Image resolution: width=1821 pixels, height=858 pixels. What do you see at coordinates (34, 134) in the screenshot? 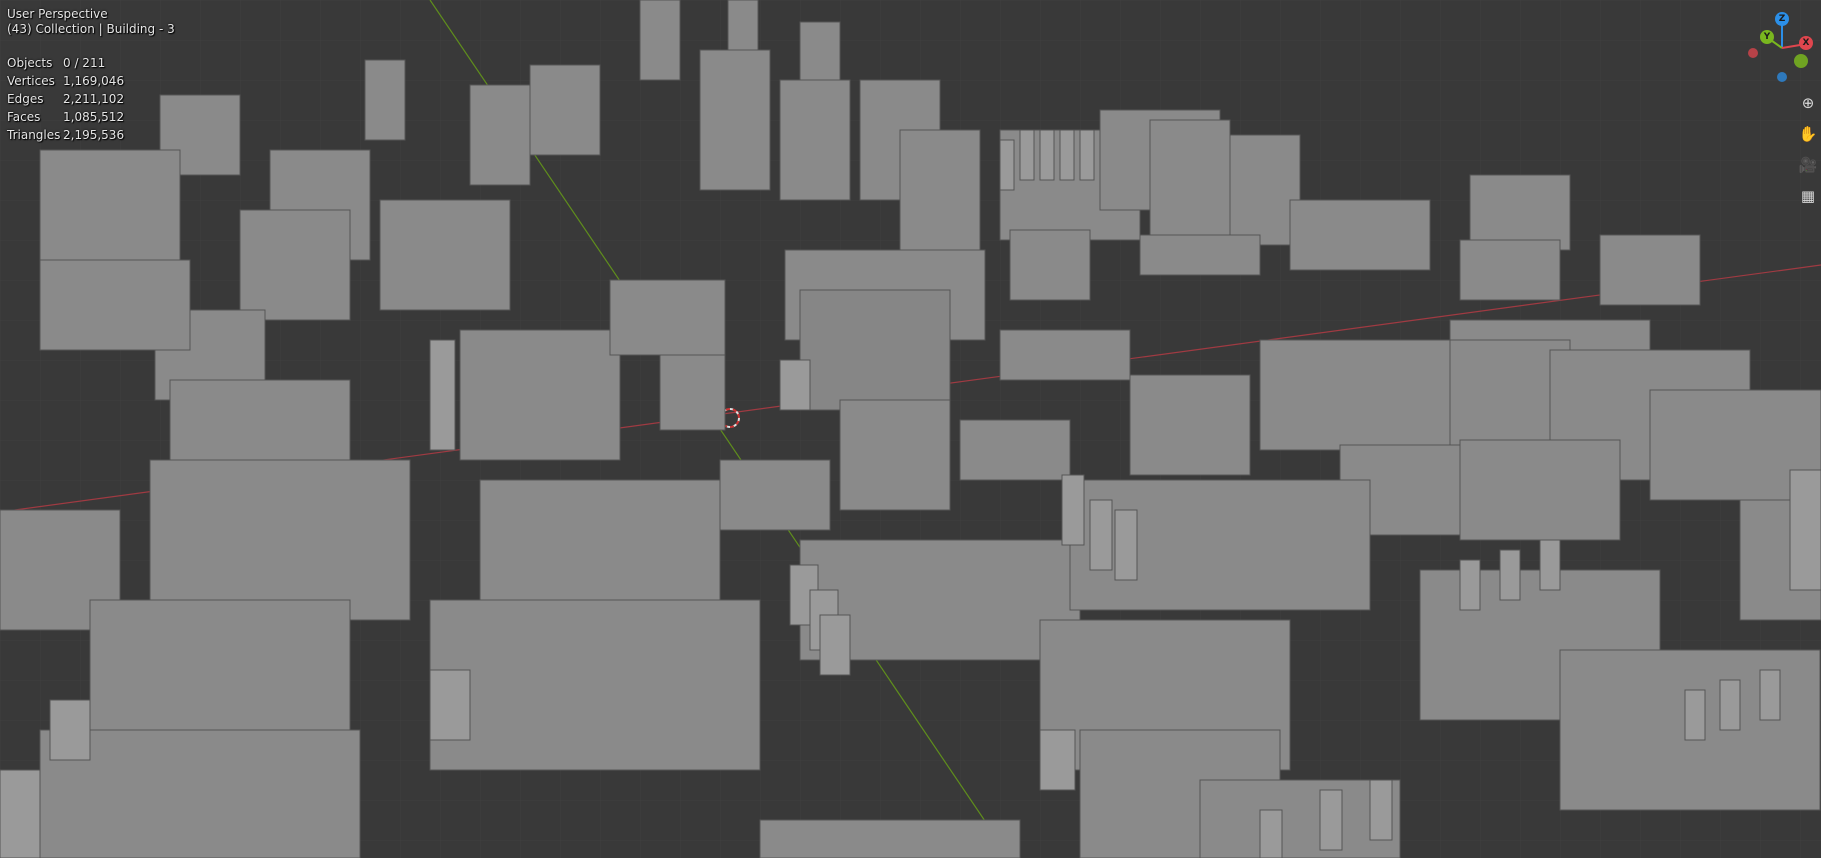
I see `stat-label: Triangles` at bounding box center [34, 134].